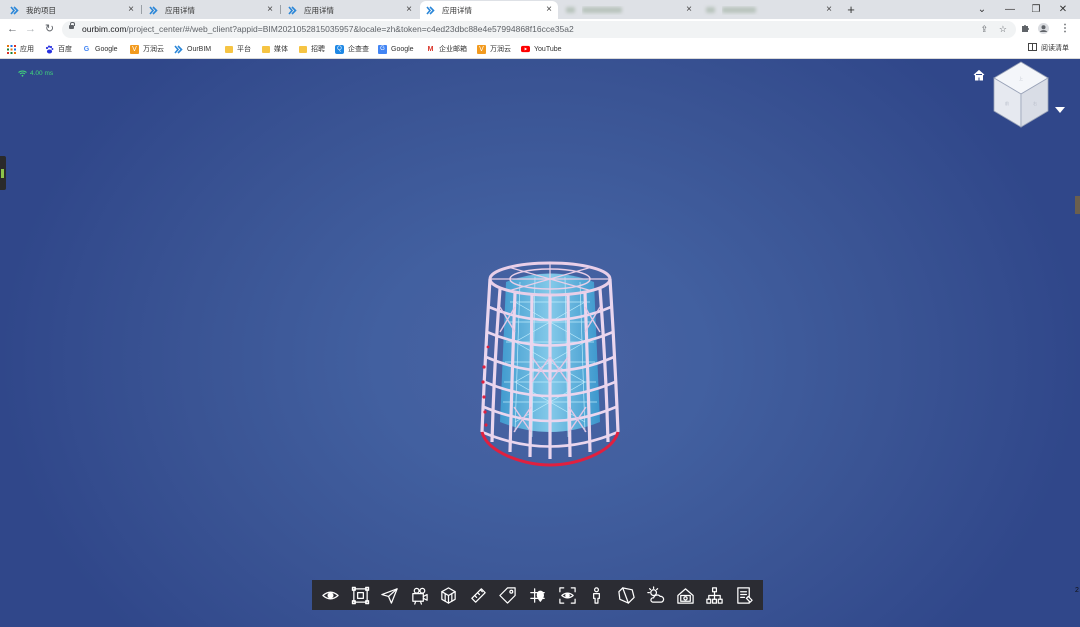 Image resolution: width=1080 pixels, height=627 pixels. I want to click on roam-icon, so click(390, 595).